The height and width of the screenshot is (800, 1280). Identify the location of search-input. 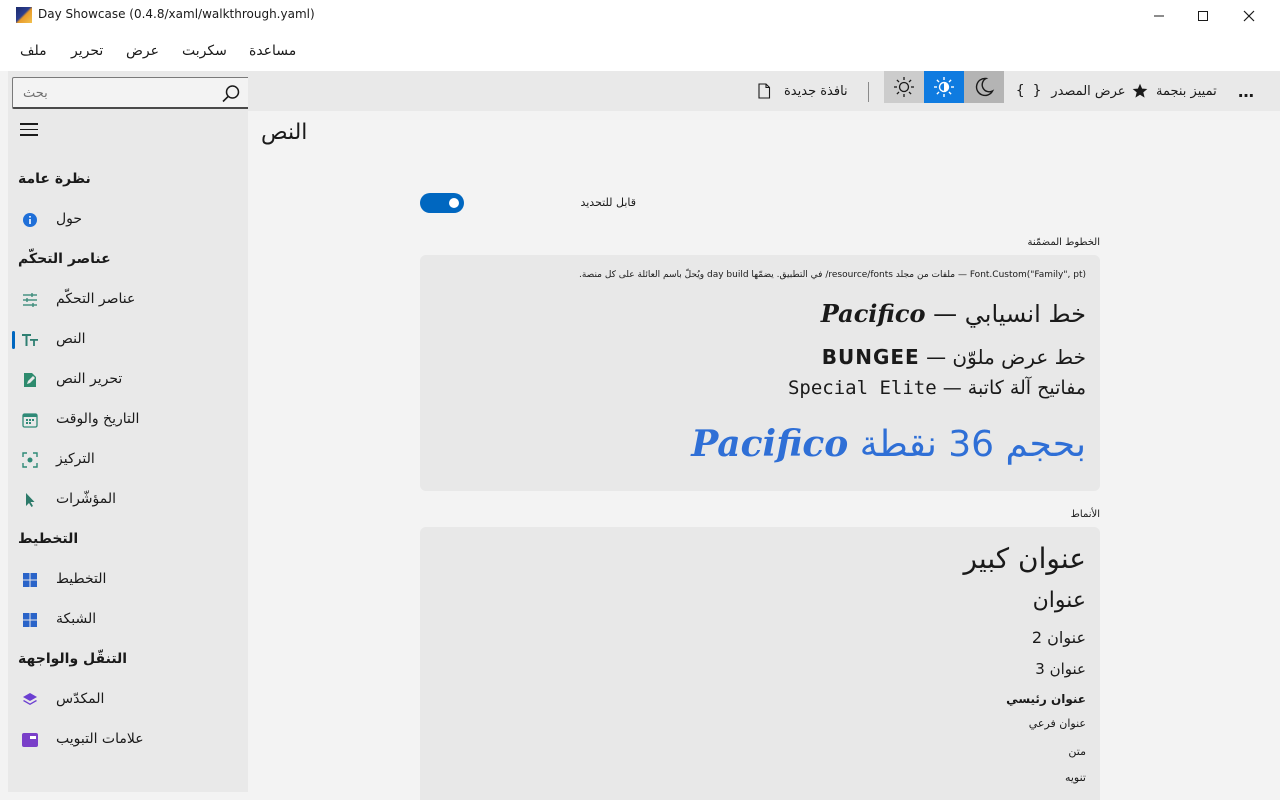
(113, 93).